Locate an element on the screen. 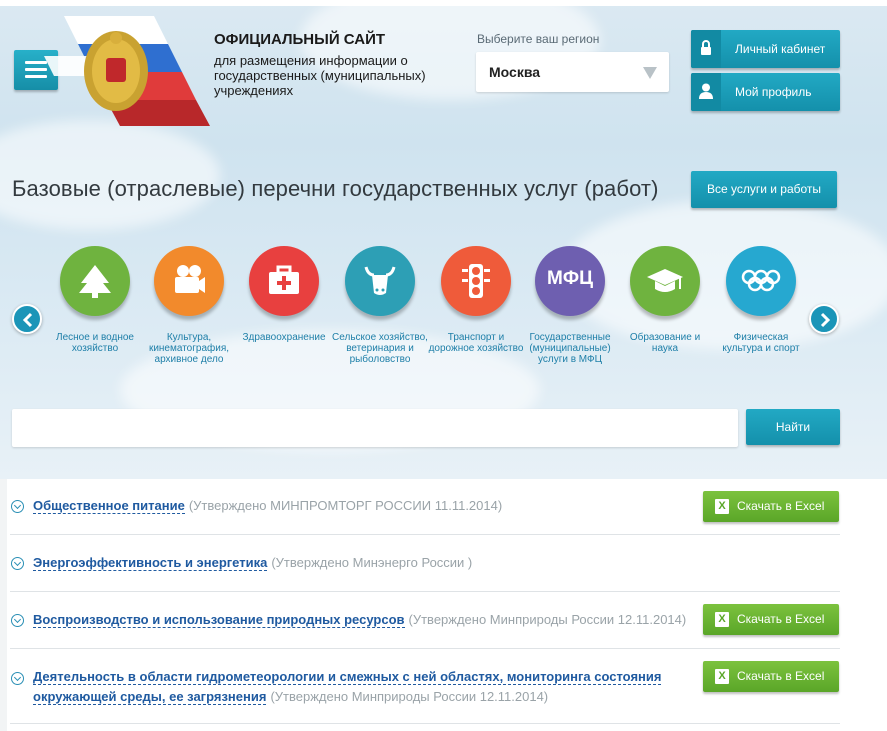 Image resolution: width=887 pixels, height=731 pixels. category-label: Культура, кинематография, архивное дело is located at coordinates (189, 348).